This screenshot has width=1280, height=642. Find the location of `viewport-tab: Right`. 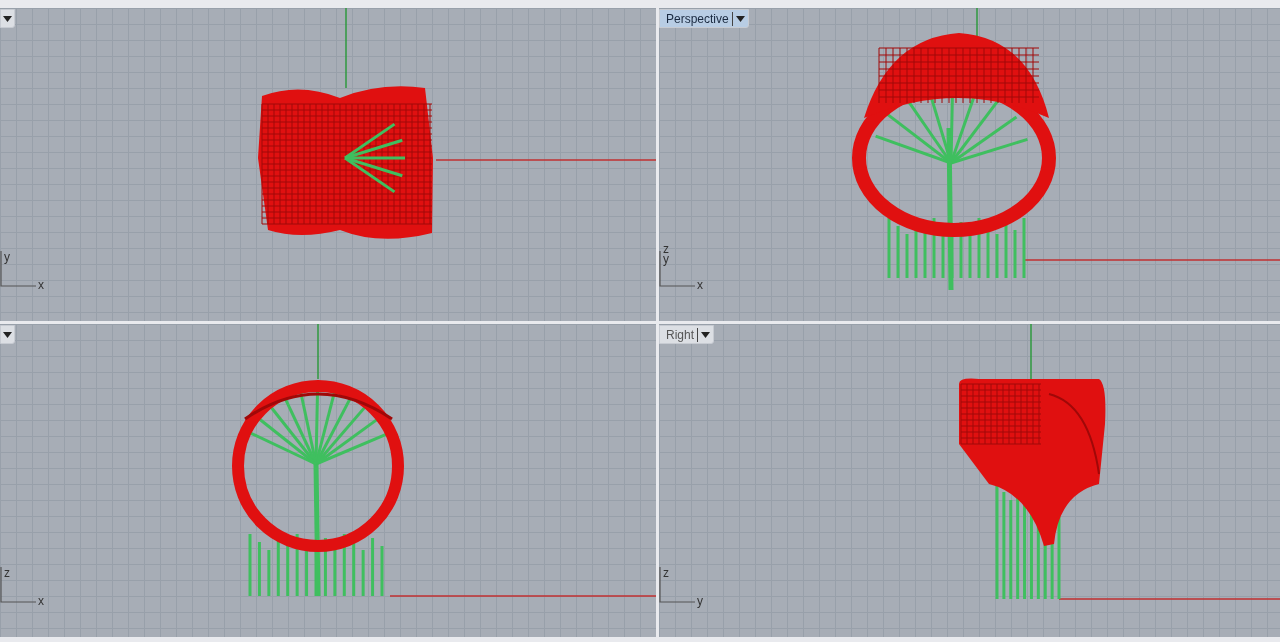

viewport-tab: Right is located at coordinates (686, 334).